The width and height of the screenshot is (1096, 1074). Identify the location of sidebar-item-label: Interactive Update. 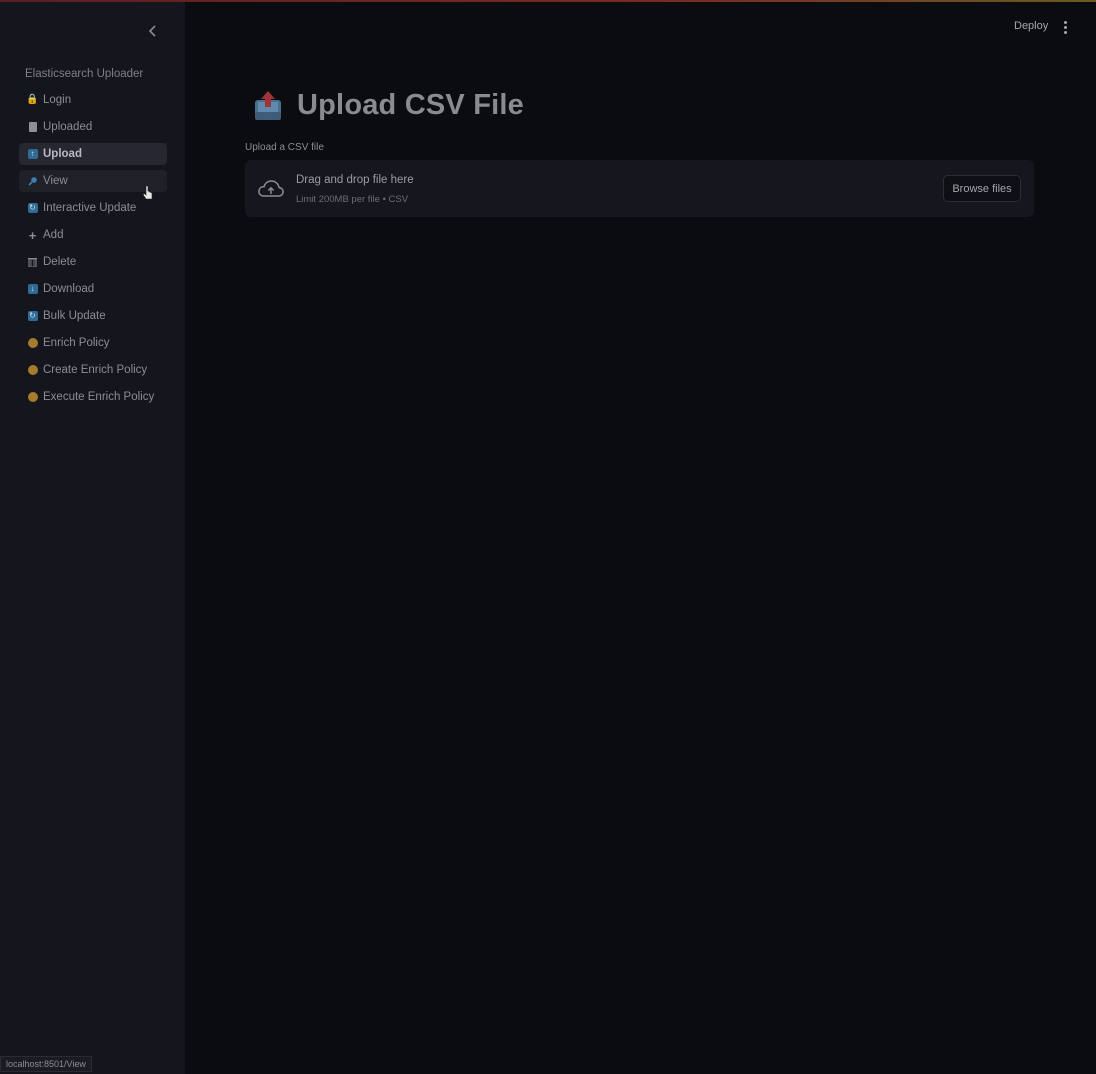
(90, 208).